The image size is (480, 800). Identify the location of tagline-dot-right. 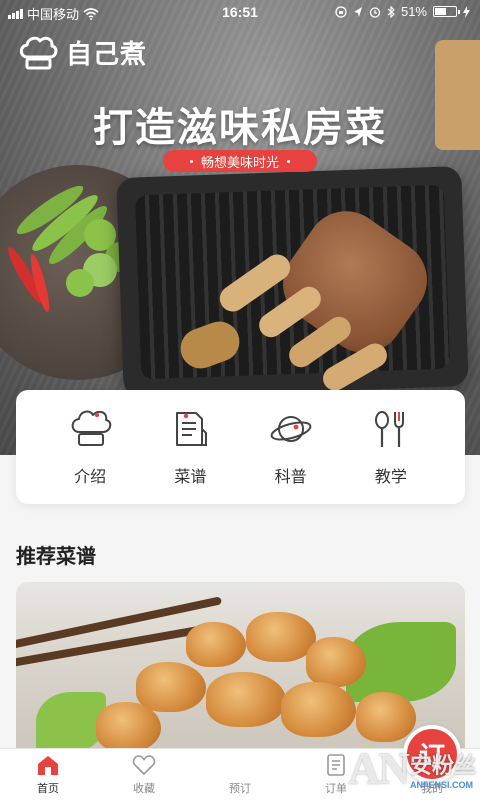
(288, 161).